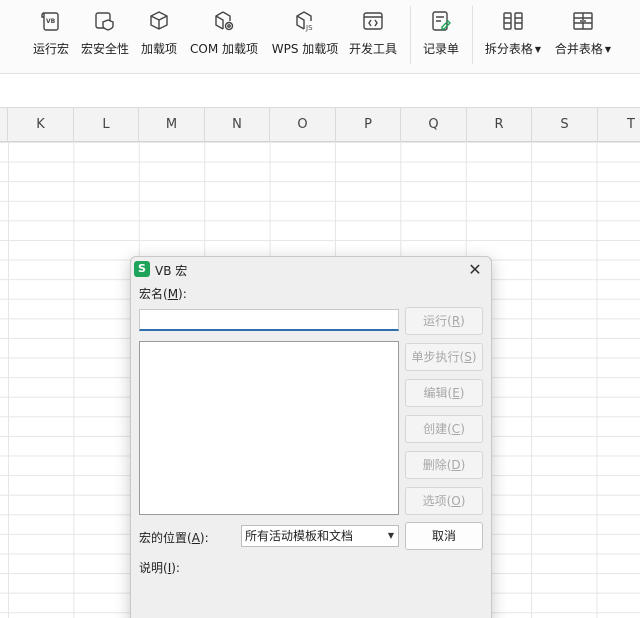 Image resolution: width=640 pixels, height=618 pixels. What do you see at coordinates (583, 49) in the screenshot?
I see `merge-table-label: 合并表格 ▼` at bounding box center [583, 49].